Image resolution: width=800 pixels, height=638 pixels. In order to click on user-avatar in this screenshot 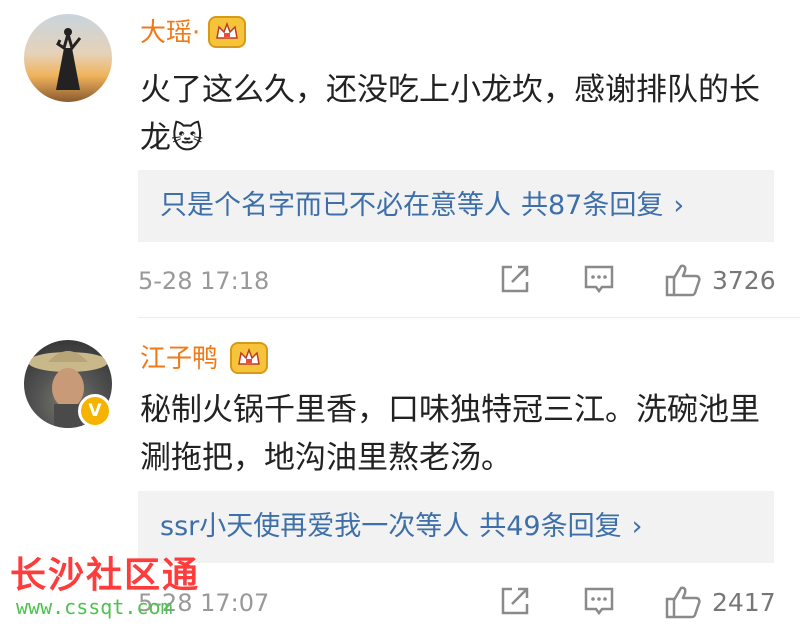, I will do `click(68, 58)`.